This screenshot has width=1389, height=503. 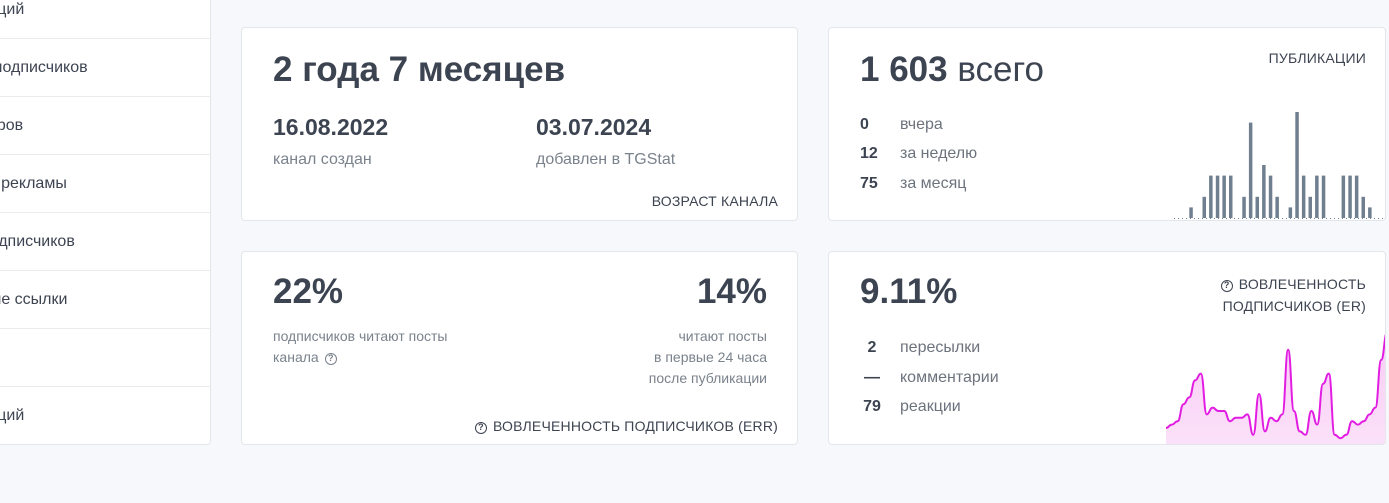 I want to click on added-label: добавлен в TGStat, so click(x=606, y=159).